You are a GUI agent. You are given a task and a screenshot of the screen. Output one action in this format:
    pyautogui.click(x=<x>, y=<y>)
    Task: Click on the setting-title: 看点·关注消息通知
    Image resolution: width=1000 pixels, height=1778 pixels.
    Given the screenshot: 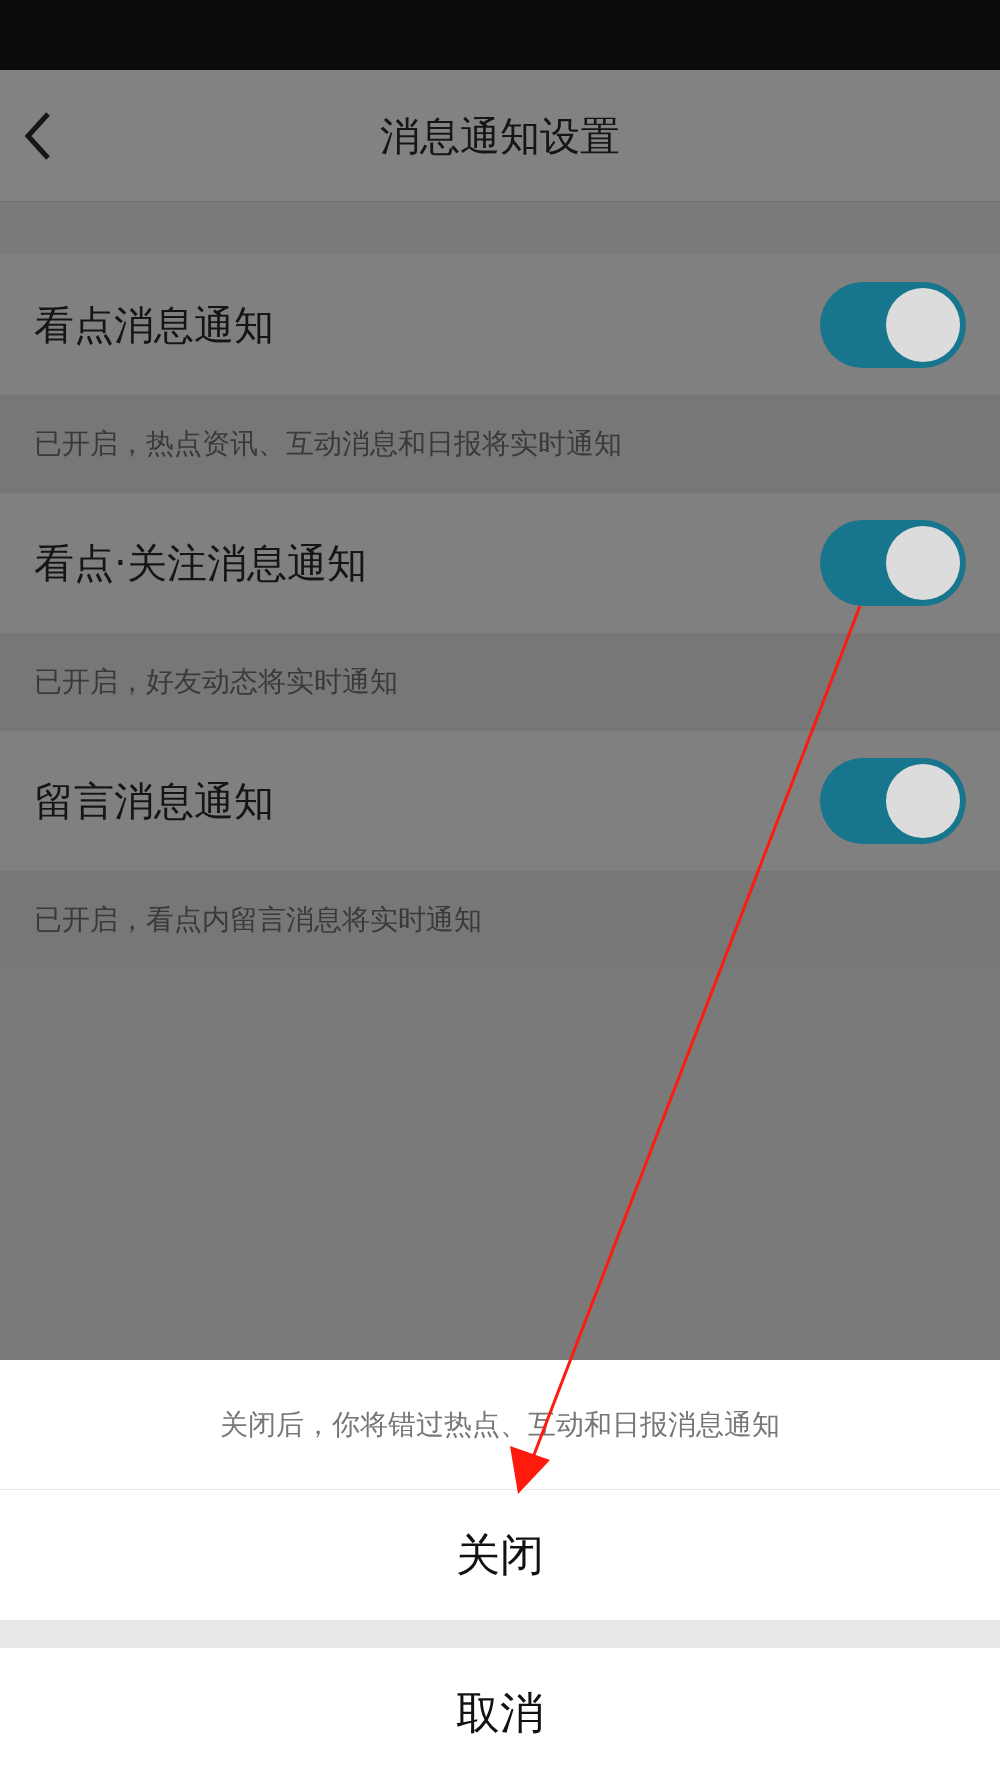 What is the action you would take?
    pyautogui.click(x=200, y=563)
    